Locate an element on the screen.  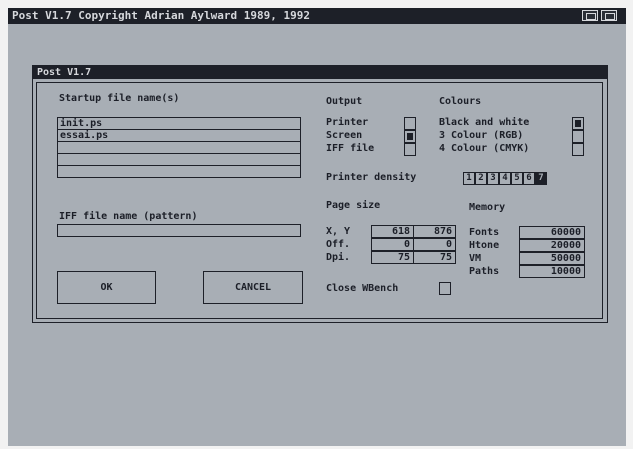
printer-density-label: Printer density is located at coordinates (371, 177).